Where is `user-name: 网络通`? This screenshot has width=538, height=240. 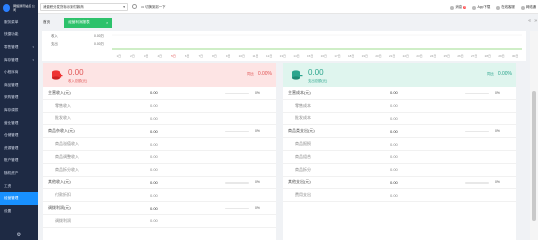 user-name: 网络通 is located at coordinates (530, 7).